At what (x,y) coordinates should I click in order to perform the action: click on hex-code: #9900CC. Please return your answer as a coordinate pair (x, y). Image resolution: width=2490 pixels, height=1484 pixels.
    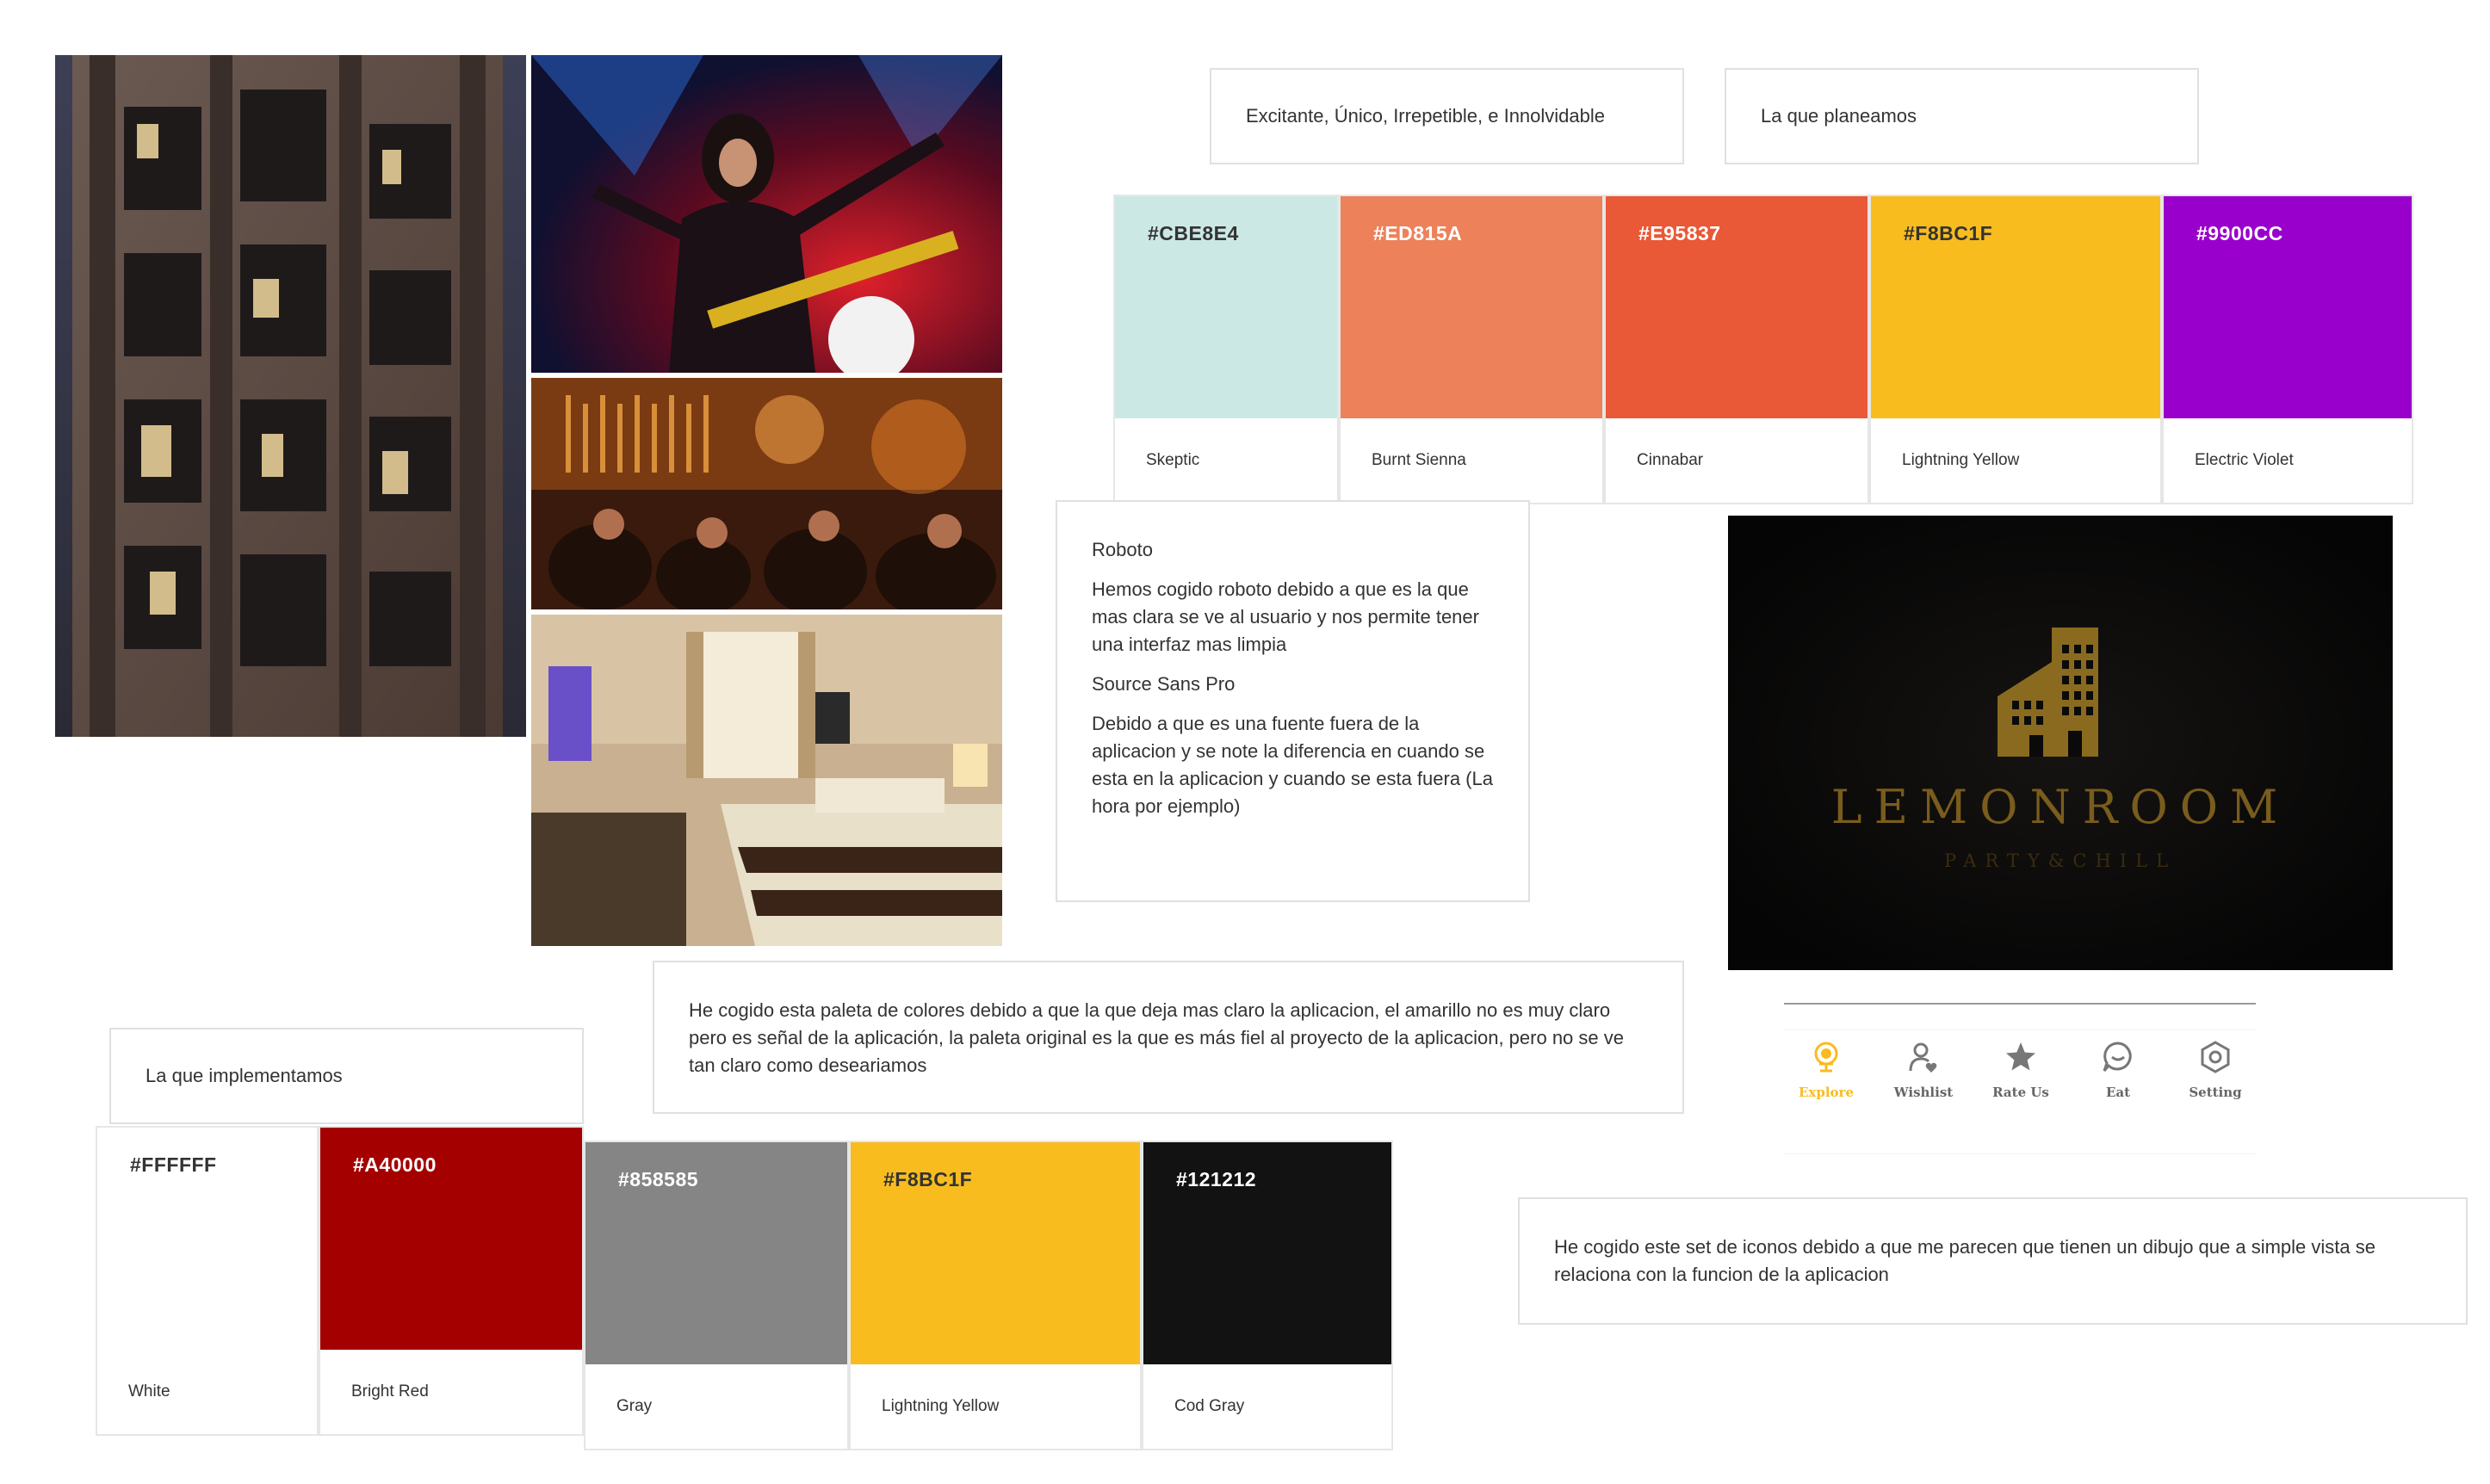
    Looking at the image, I should click on (2240, 233).